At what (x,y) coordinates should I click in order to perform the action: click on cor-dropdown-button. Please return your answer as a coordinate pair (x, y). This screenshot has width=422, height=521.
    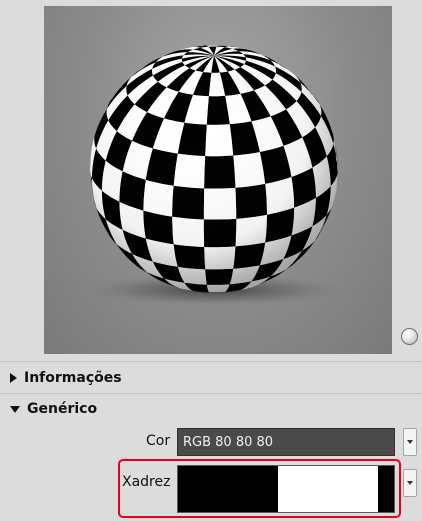
    Looking at the image, I should click on (410, 442).